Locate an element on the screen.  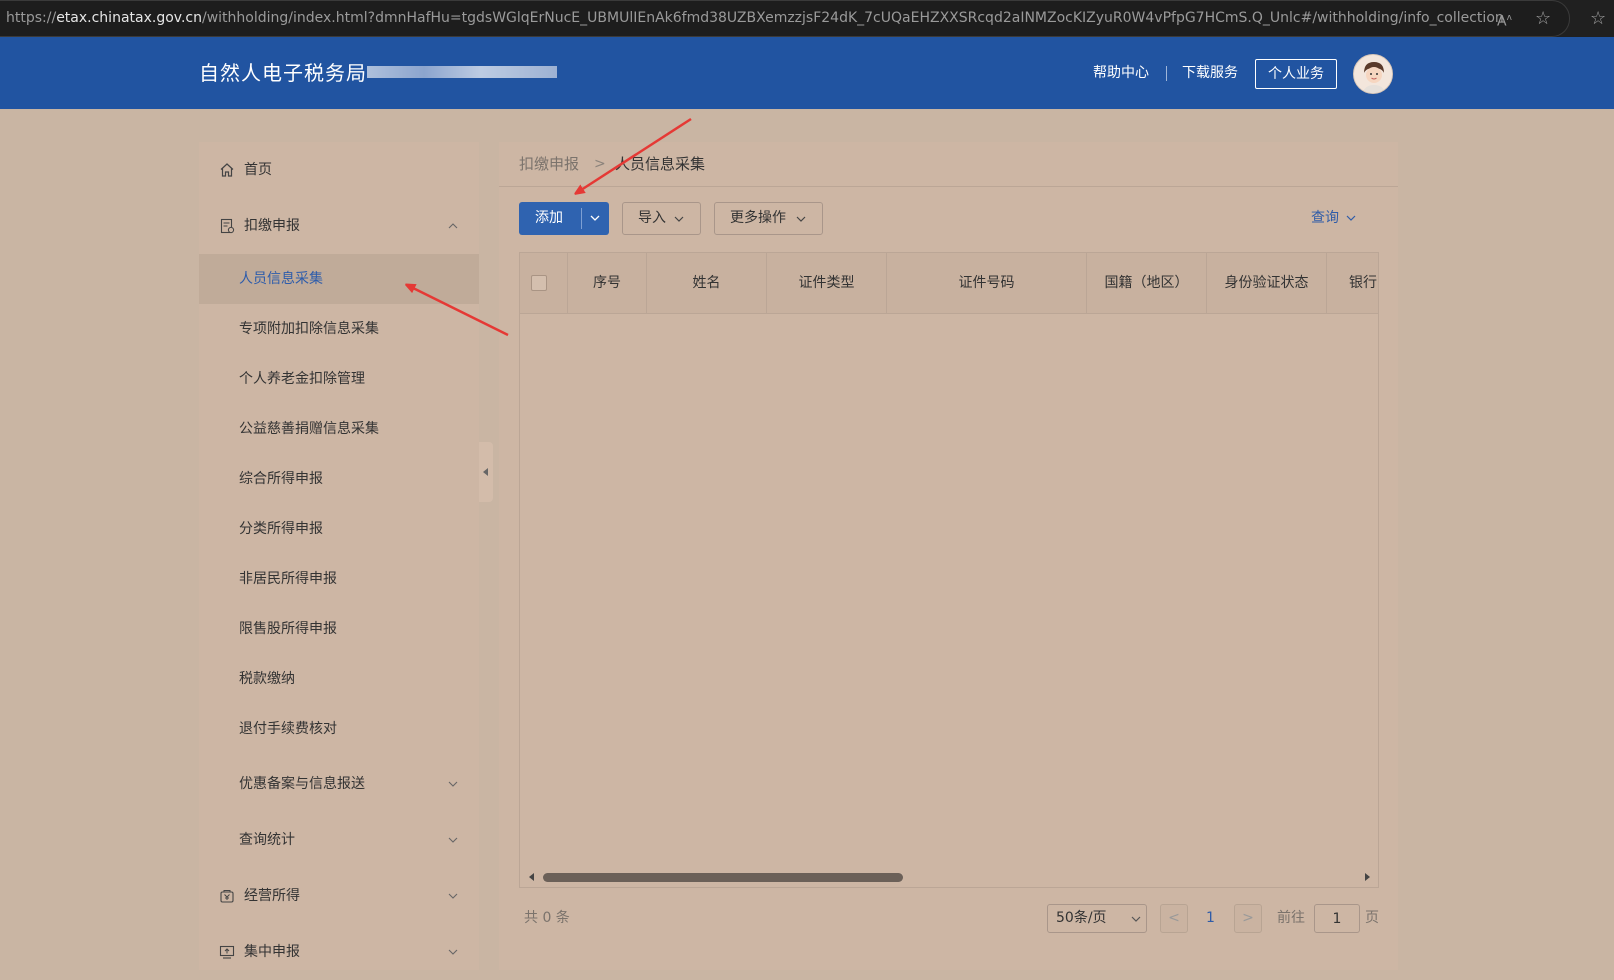
app-header: 自然人电子税务局 帮助中心 下载服务 个人业务 is located at coordinates (807, 73).